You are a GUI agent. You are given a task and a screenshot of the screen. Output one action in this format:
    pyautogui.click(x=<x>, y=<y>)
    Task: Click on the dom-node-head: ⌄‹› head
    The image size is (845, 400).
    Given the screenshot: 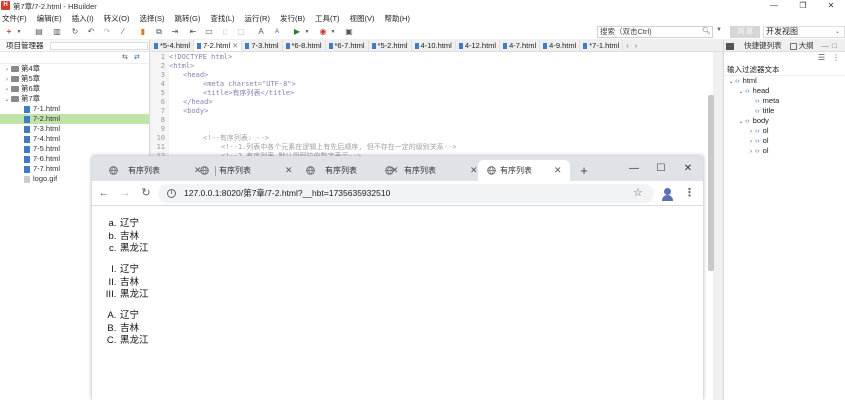 What is the action you would take?
    pyautogui.click(x=784, y=91)
    